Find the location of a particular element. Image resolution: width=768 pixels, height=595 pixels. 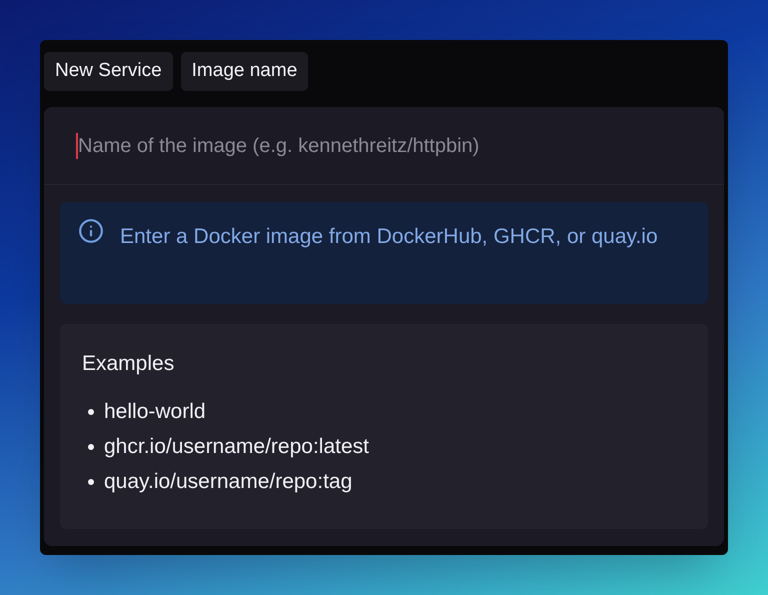

example-item: hello-world is located at coordinates (155, 411).